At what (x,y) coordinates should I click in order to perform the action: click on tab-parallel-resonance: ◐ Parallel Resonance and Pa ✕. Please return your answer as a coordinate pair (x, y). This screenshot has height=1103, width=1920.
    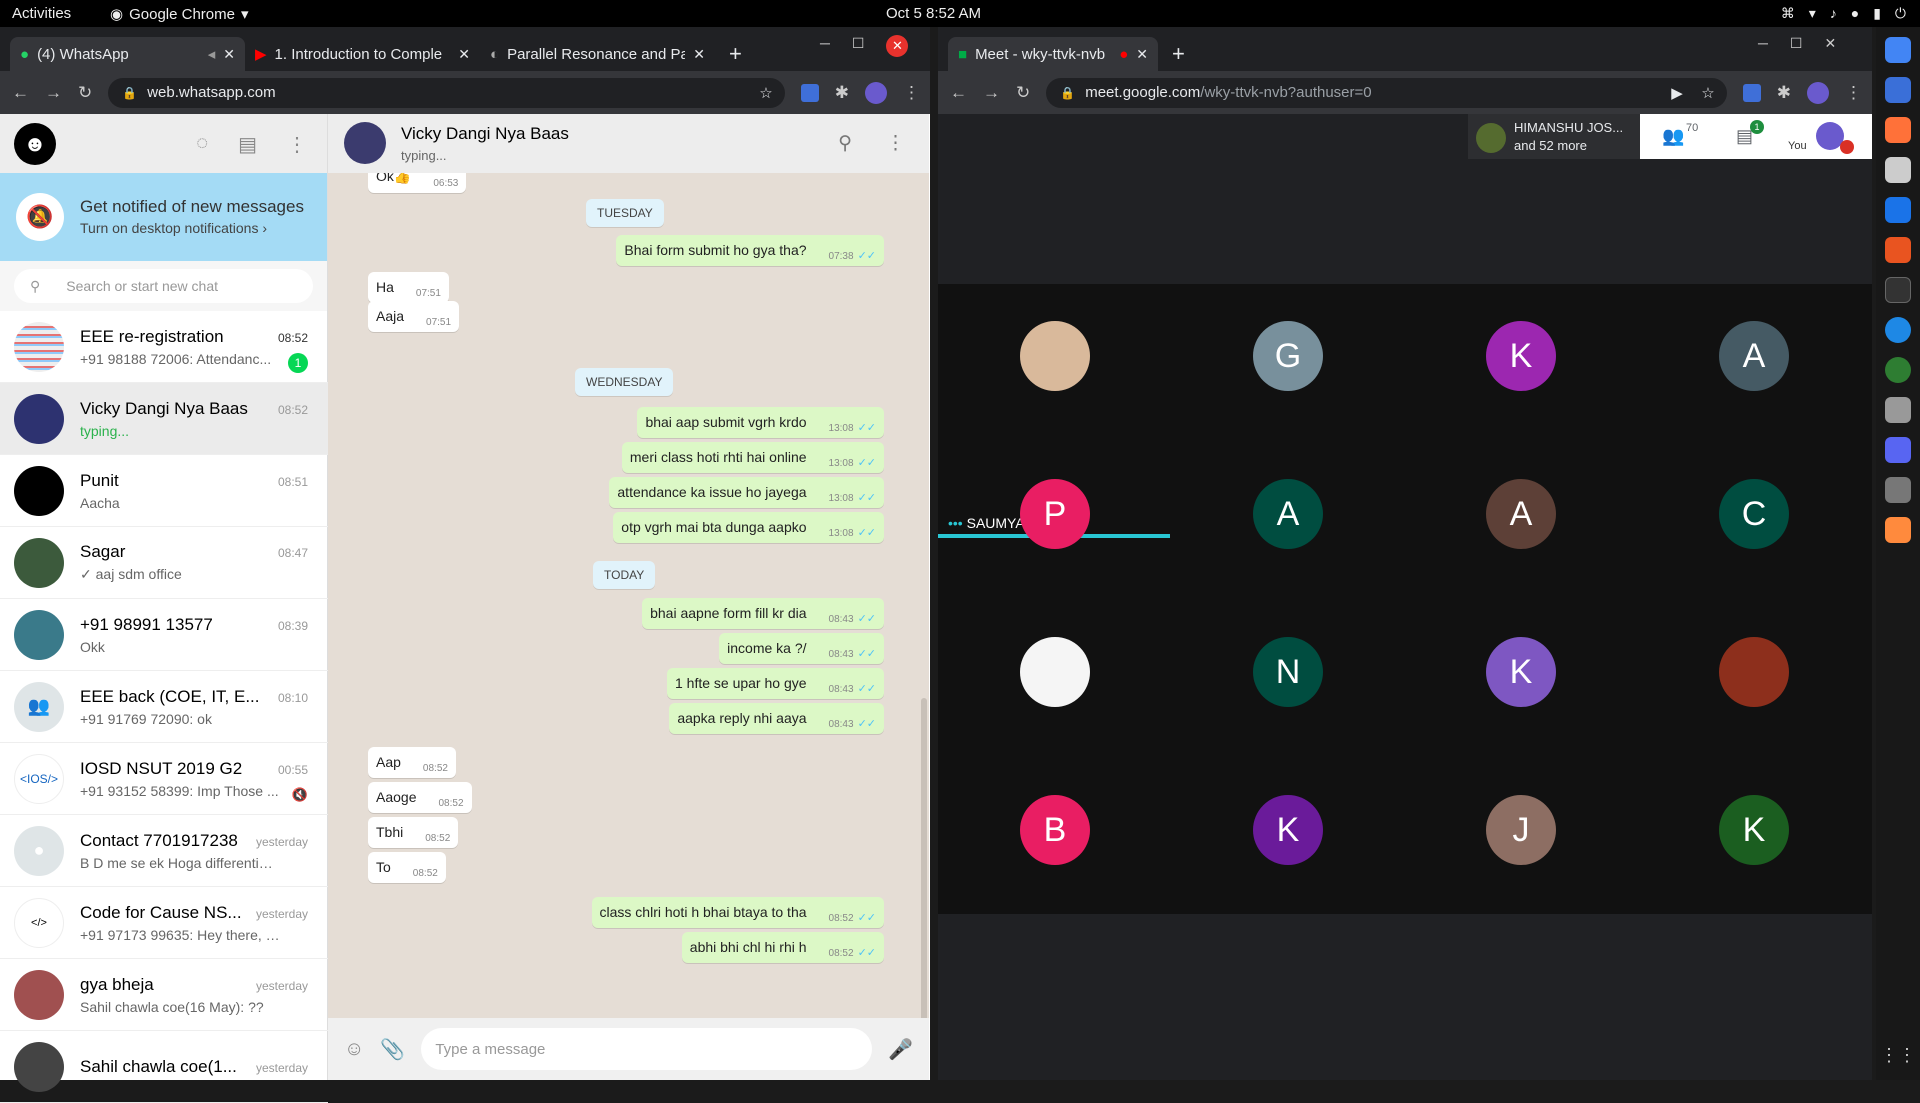
    Looking at the image, I should click on (597, 54).